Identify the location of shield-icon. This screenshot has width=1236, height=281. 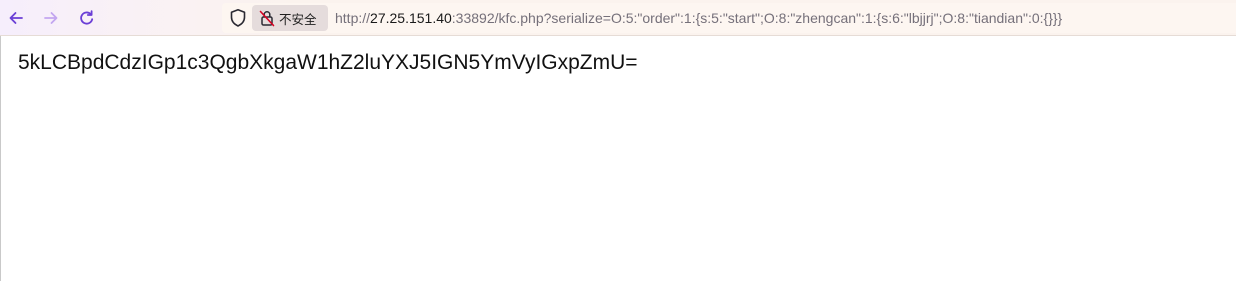
(238, 18).